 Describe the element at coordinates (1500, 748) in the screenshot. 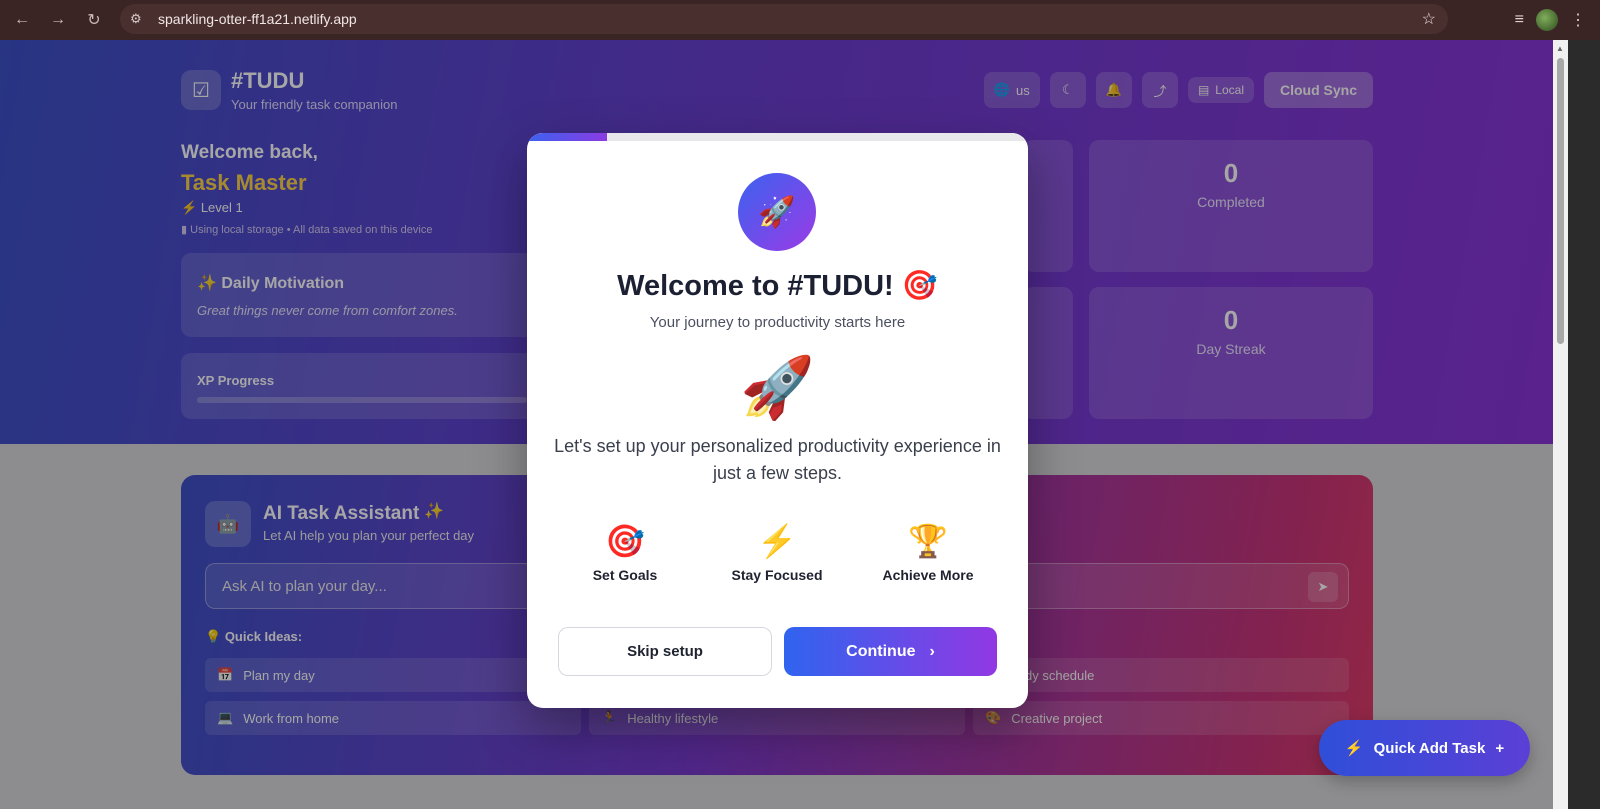

I see `plus-icon: +` at that location.